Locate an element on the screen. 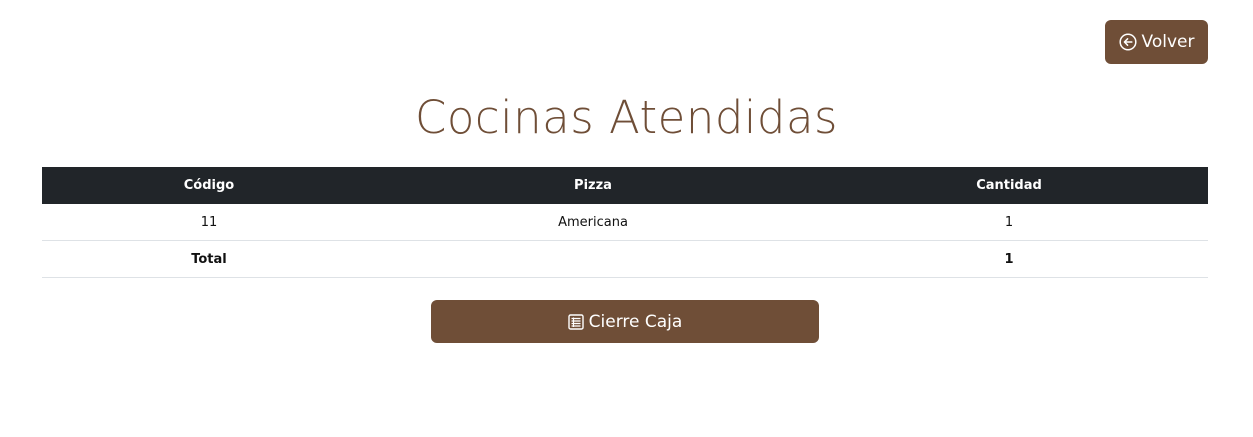  total-cantidad: 1 is located at coordinates (1009, 259).